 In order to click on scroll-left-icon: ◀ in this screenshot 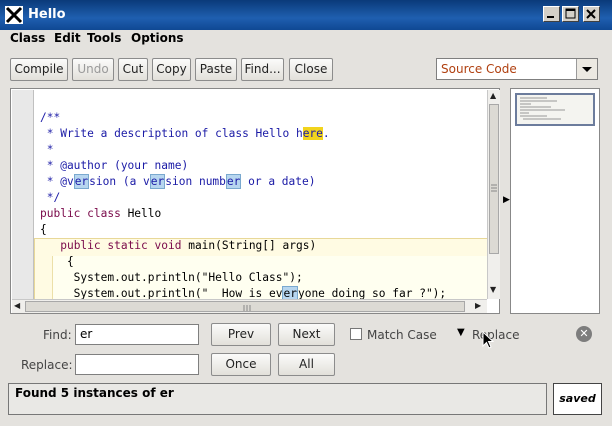, I will do `click(17, 305)`.